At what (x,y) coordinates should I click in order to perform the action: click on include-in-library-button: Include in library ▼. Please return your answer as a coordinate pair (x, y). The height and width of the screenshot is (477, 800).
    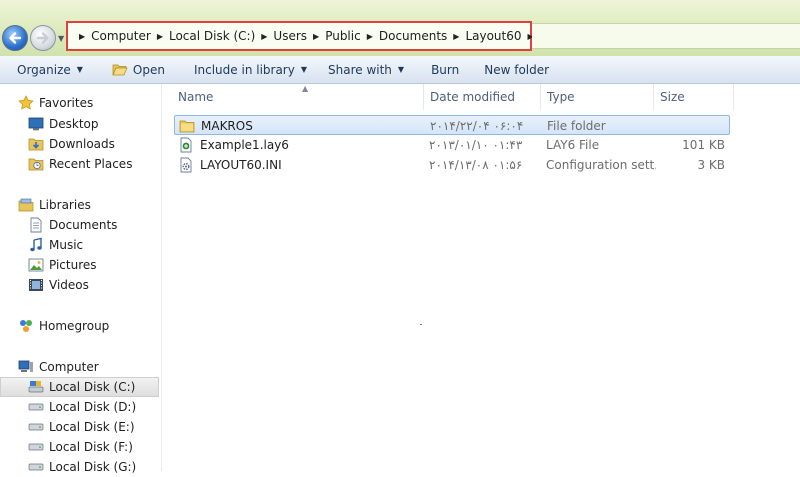
    Looking at the image, I should click on (245, 69).